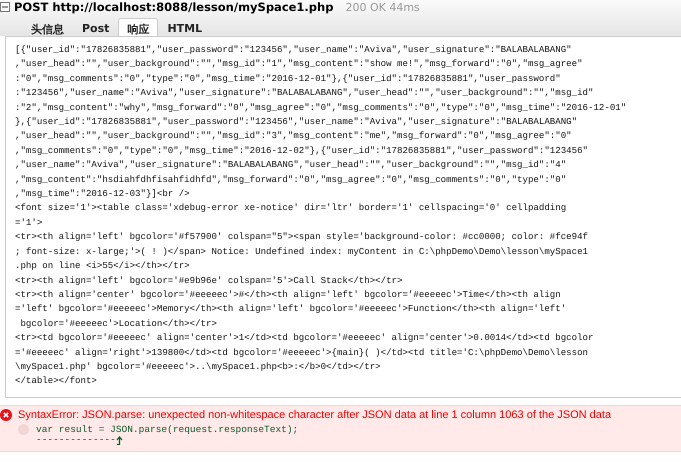 The width and height of the screenshot is (681, 475). Describe the element at coordinates (95, 27) in the screenshot. I see `tab: Post` at that location.